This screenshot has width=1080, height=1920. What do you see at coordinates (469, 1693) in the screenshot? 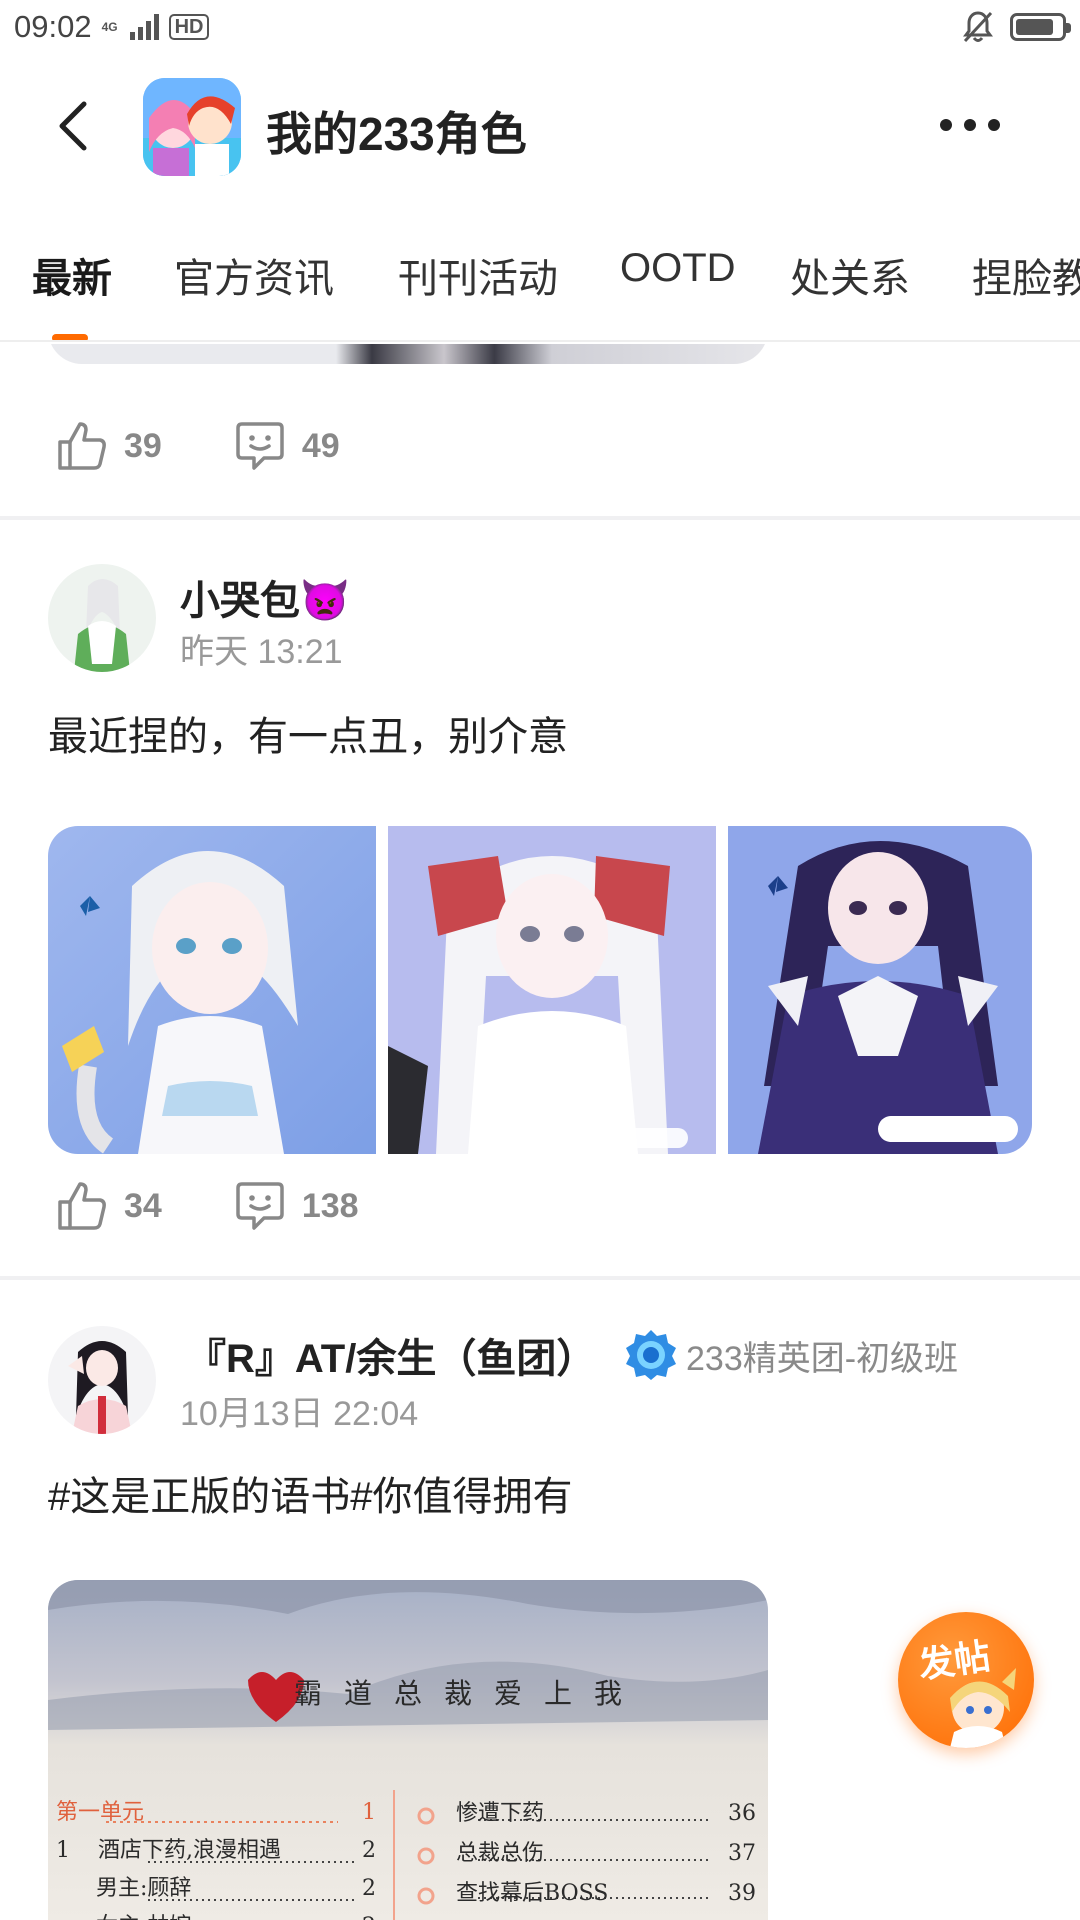
I see `image-heading: 霸道总裁爱上我` at bounding box center [469, 1693].